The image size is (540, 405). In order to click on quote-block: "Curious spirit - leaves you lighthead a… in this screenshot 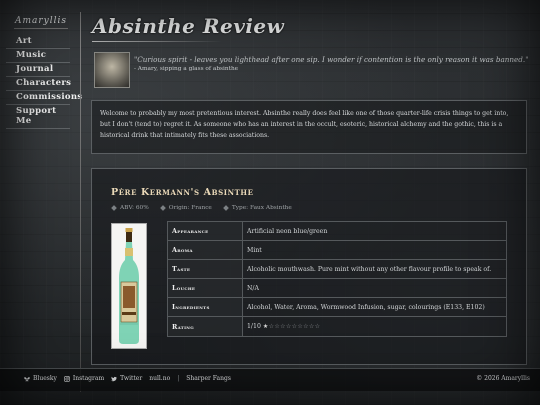, I will do `click(311, 72)`.